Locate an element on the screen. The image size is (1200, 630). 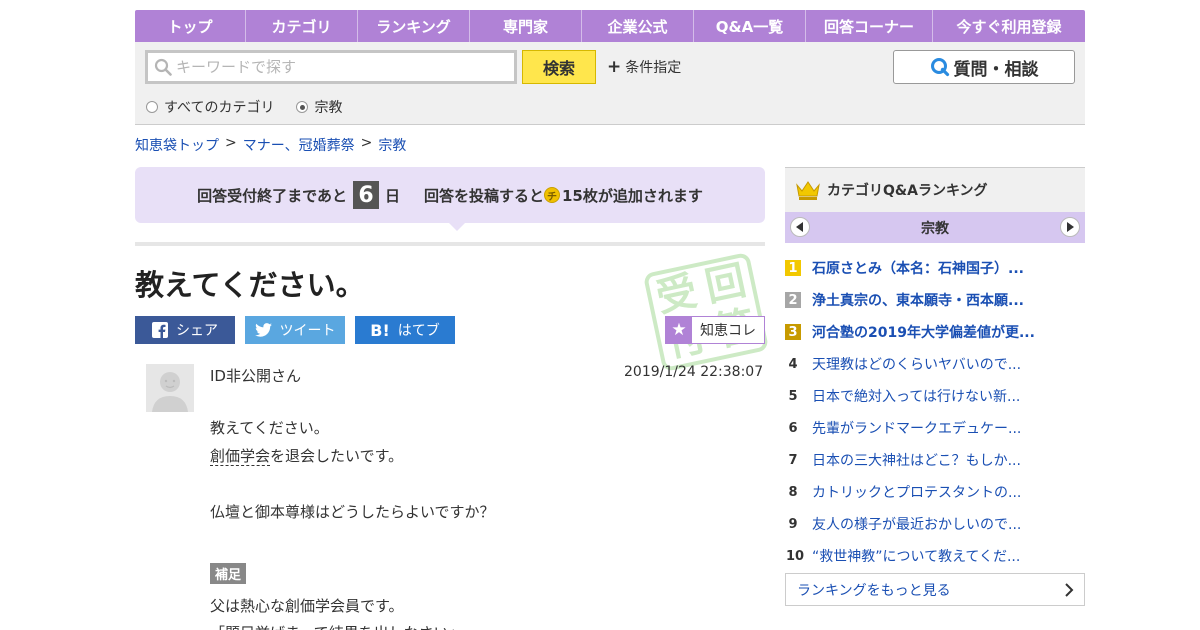
radio-current-category: 宗教 is located at coordinates (319, 107).